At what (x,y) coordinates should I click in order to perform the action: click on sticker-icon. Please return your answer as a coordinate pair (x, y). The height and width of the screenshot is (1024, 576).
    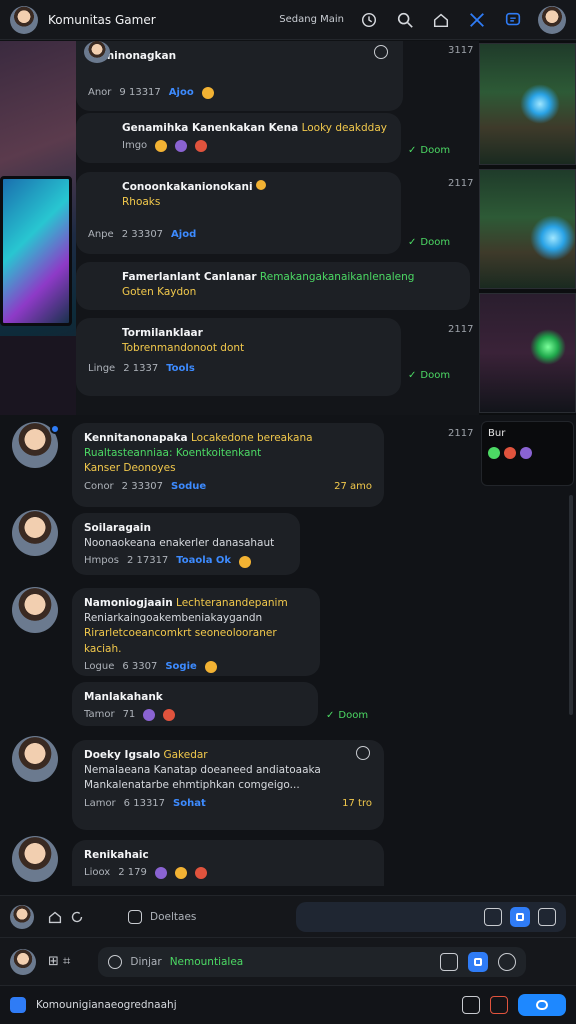
    Looking at the image, I should click on (507, 961).